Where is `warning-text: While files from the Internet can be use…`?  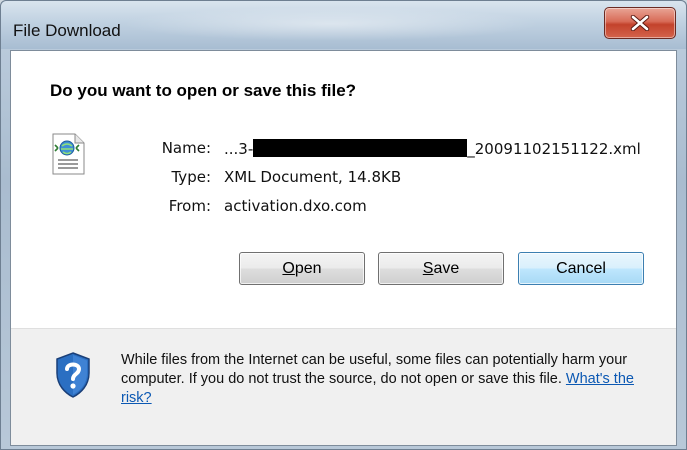
warning-text: While files from the Internet can be use… is located at coordinates (374, 369).